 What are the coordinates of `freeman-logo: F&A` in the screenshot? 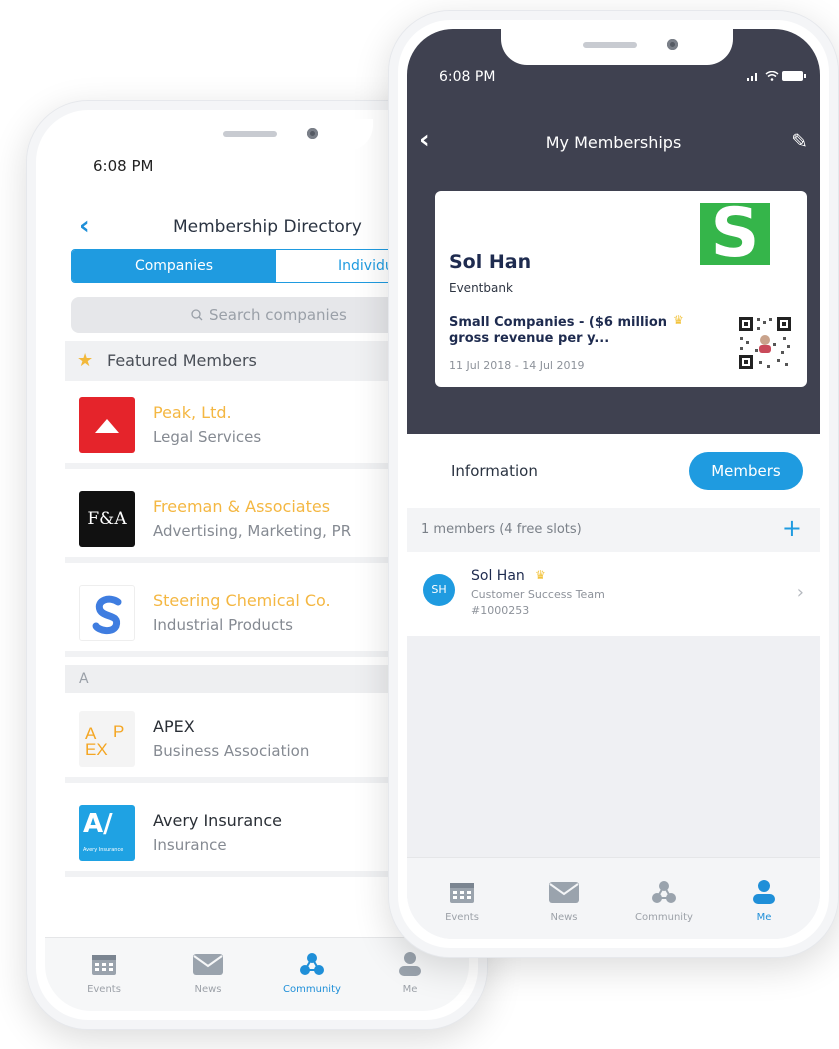 It's located at (107, 519).